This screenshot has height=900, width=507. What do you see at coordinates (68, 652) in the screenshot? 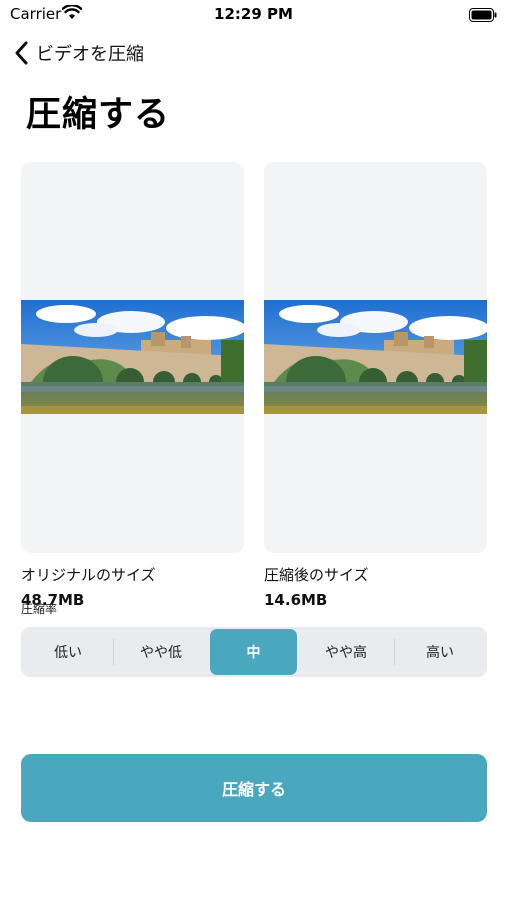
I see `segment-low: 低い` at bounding box center [68, 652].